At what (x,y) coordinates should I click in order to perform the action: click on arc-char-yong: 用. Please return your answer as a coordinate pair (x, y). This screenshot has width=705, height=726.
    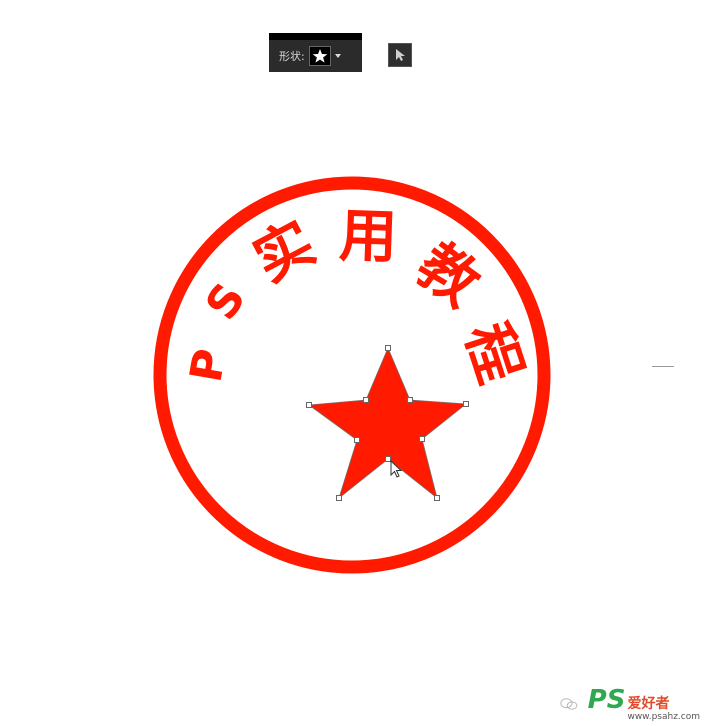
    Looking at the image, I should click on (368, 236).